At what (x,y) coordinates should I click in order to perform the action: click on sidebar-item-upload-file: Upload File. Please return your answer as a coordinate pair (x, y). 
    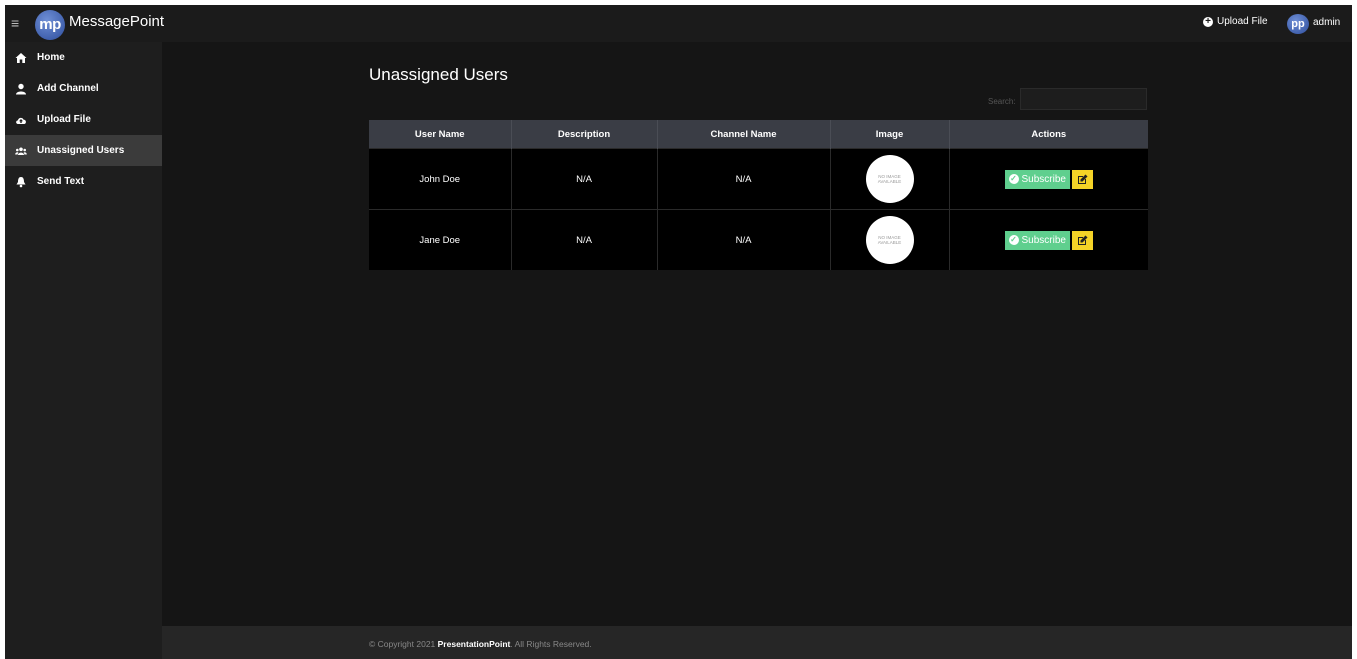
    Looking at the image, I should click on (83, 119).